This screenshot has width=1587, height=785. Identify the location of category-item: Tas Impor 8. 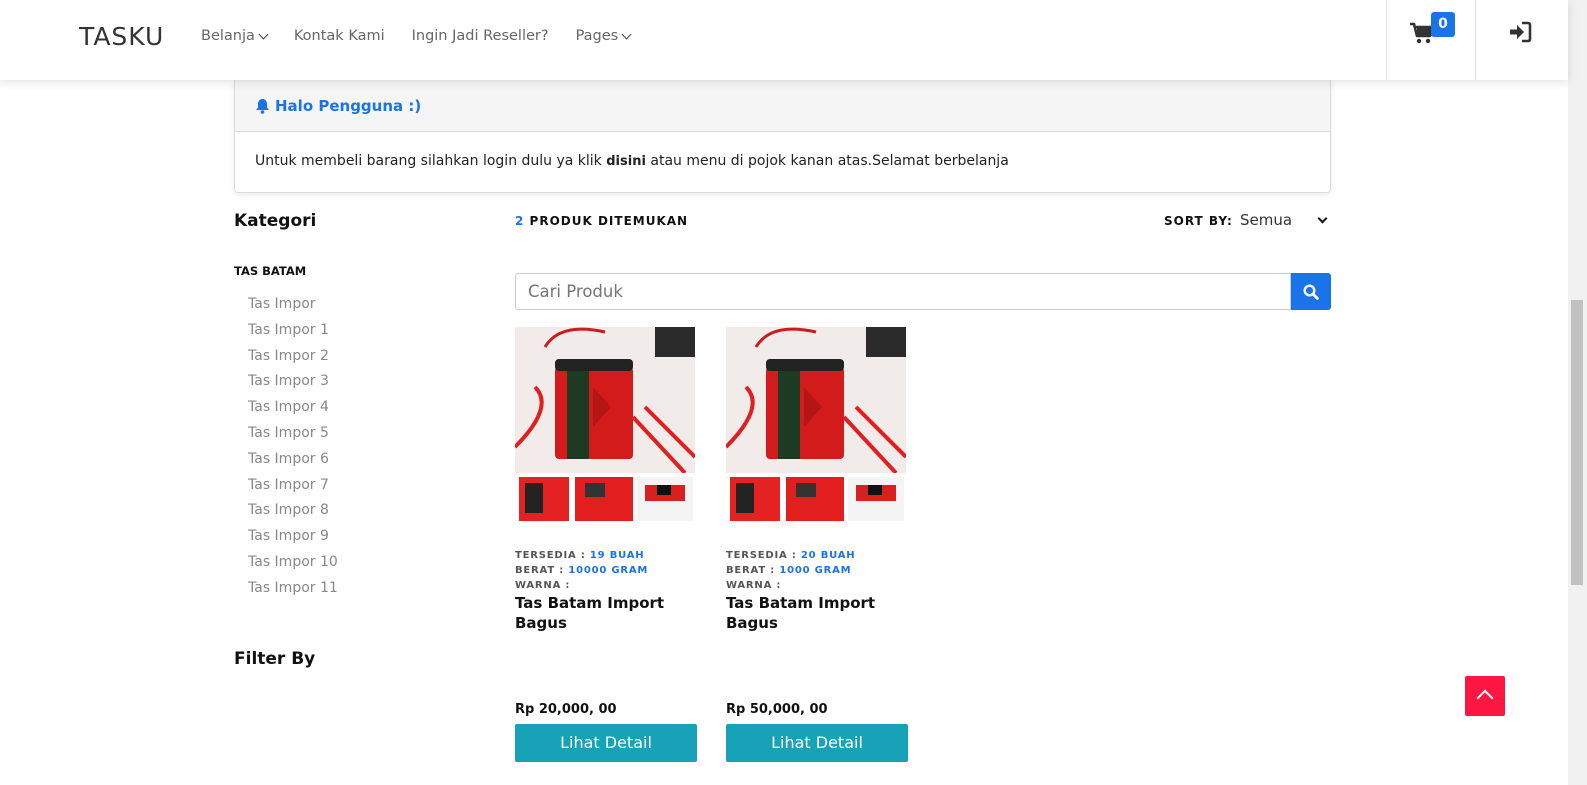
(293, 515).